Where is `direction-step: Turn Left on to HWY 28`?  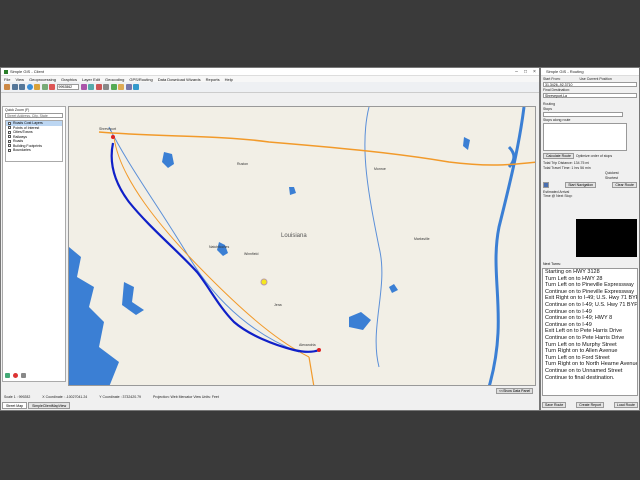 direction-step: Turn Left on to HWY 28 is located at coordinates (574, 278).